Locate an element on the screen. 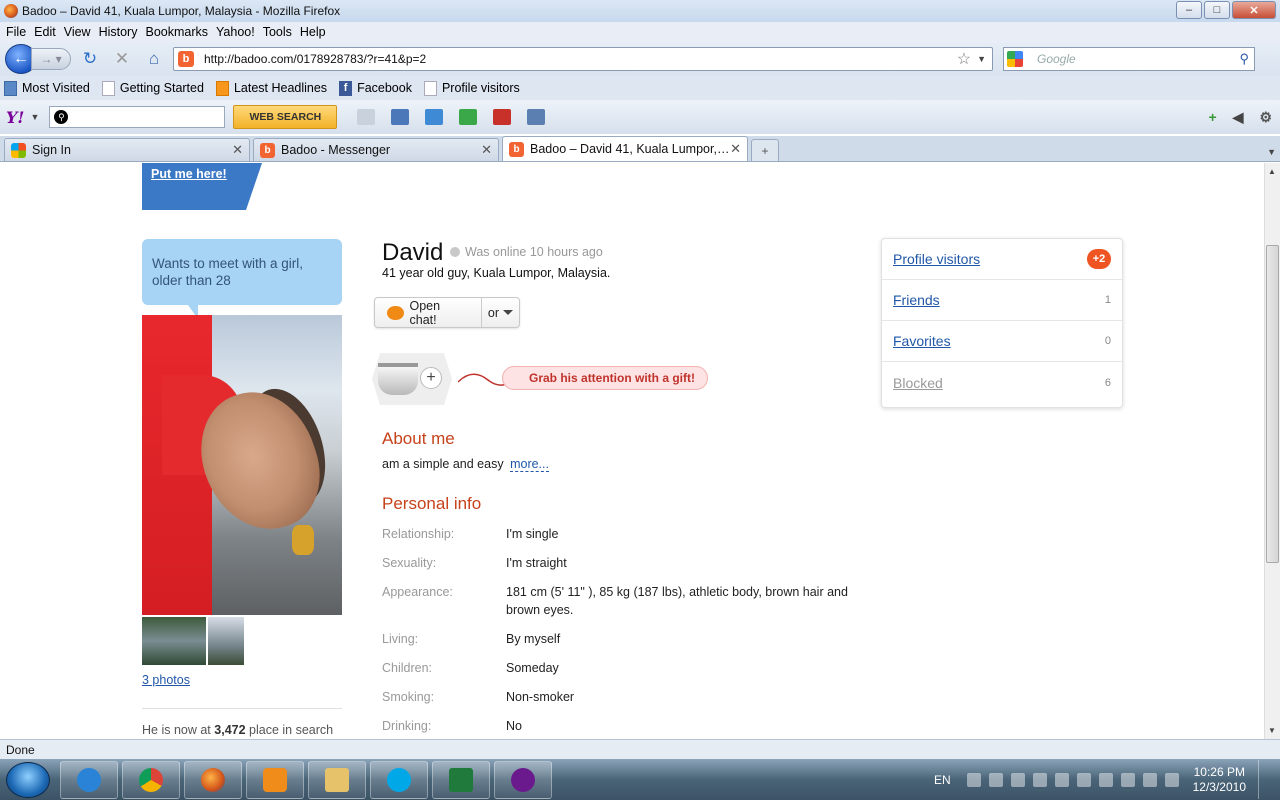 The height and width of the screenshot is (800, 1280). firefox-taskbar-icon is located at coordinates (213, 779).